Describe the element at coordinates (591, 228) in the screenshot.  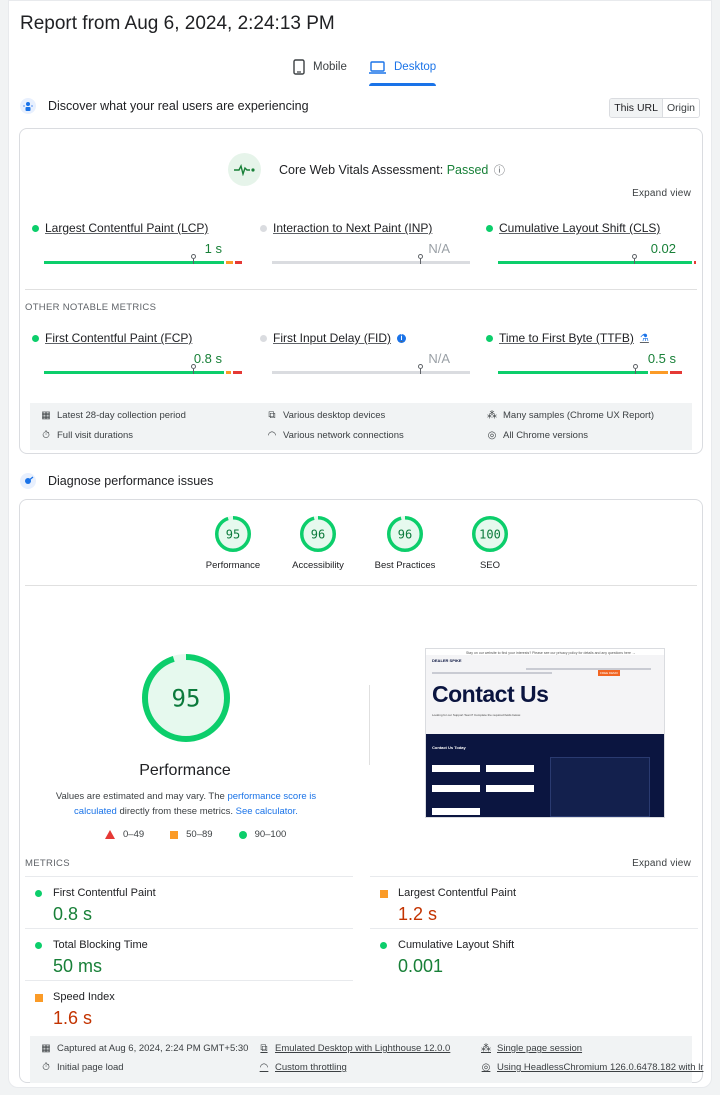
I see `metric-cls-name: Cumulative Layout Shift (CLS)` at that location.